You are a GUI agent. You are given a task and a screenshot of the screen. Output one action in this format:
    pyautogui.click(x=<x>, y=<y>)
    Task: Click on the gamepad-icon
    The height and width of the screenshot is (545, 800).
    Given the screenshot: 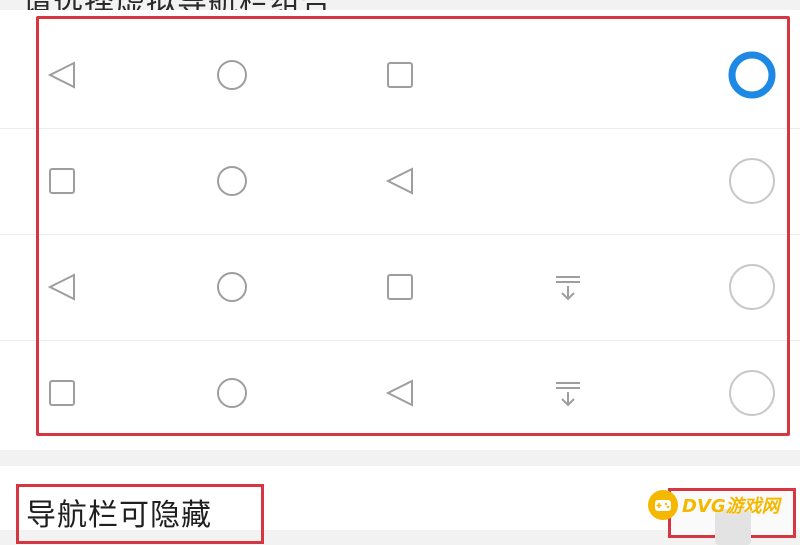 What is the action you would take?
    pyautogui.click(x=663, y=505)
    